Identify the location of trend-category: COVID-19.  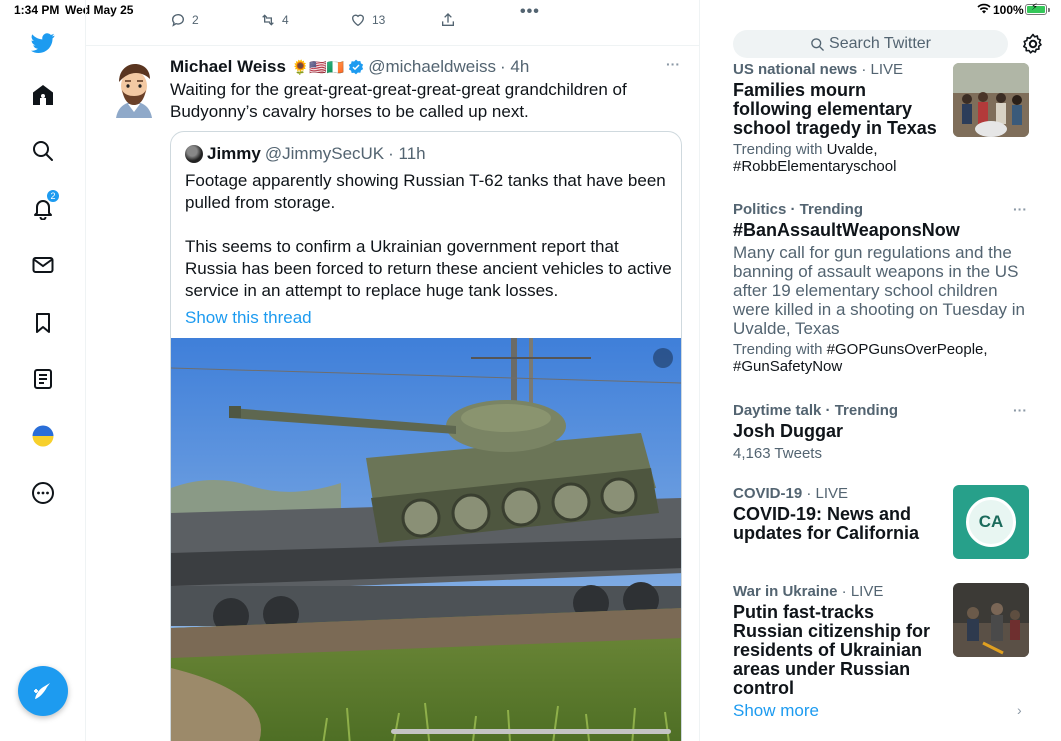
(768, 493).